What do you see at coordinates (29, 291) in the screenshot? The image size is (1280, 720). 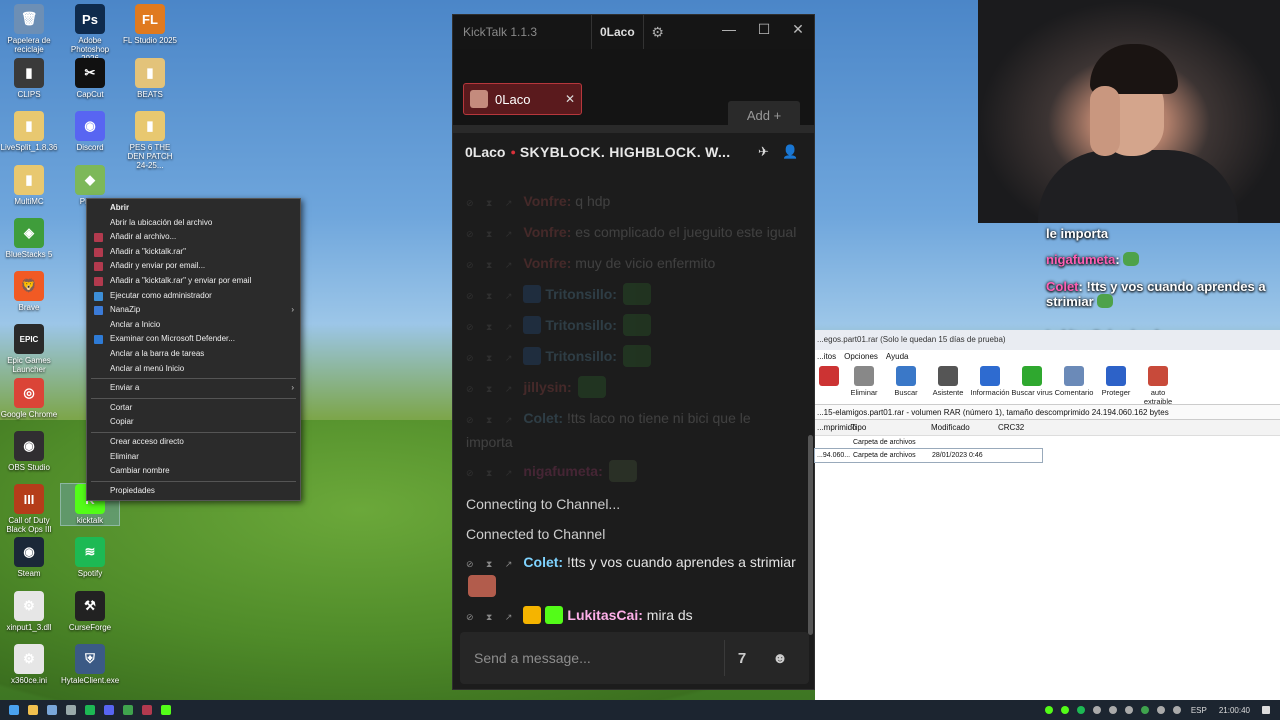 I see `desktop-icon: 🦁 Brave` at bounding box center [29, 291].